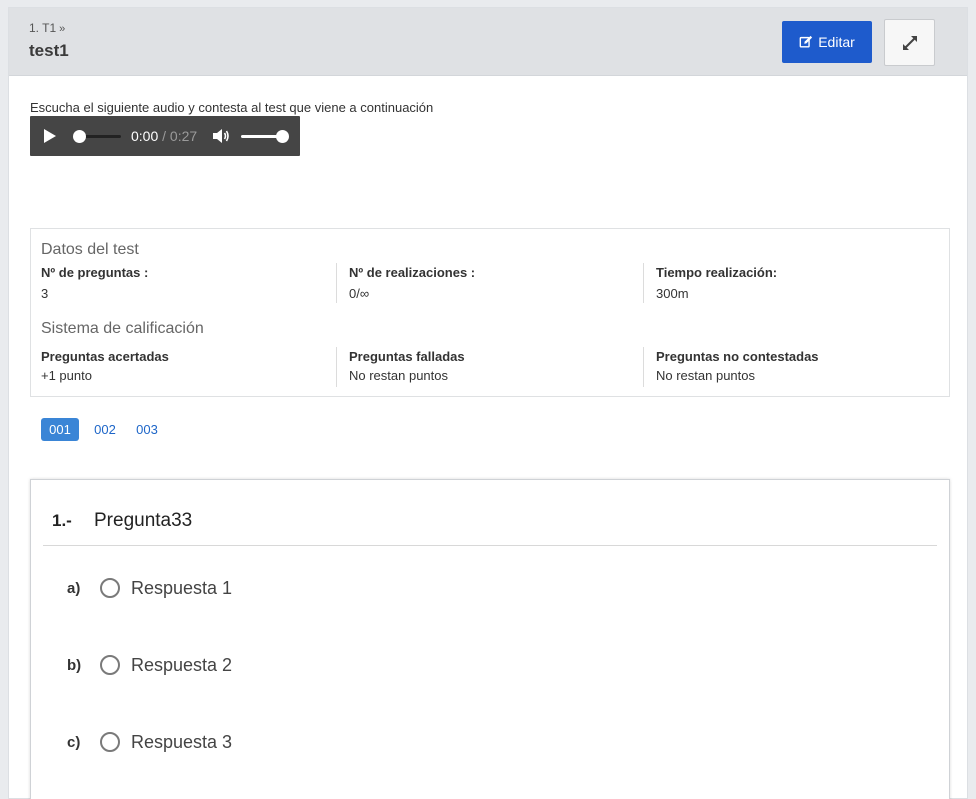 This screenshot has width=976, height=799. Describe the element at coordinates (66, 375) in the screenshot. I see `info-value: +1 punto` at that location.